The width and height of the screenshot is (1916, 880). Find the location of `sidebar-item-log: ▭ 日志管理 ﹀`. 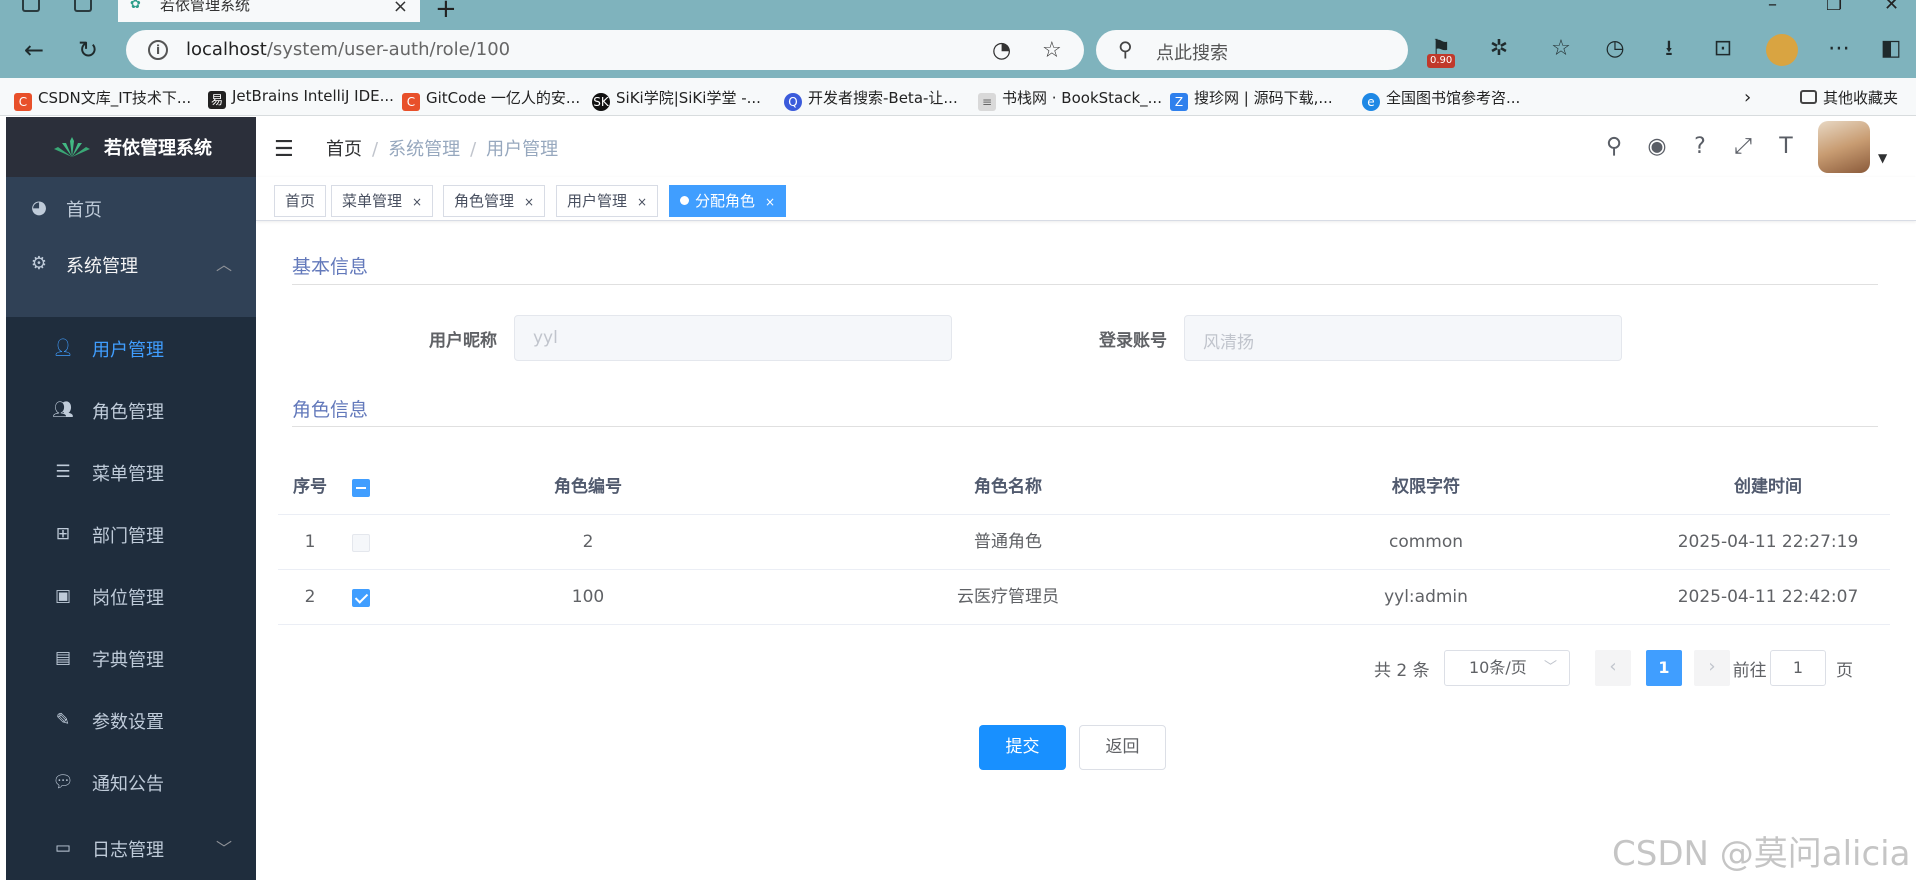

sidebar-item-log: ▭ 日志管理 ﹀ is located at coordinates (131, 848).